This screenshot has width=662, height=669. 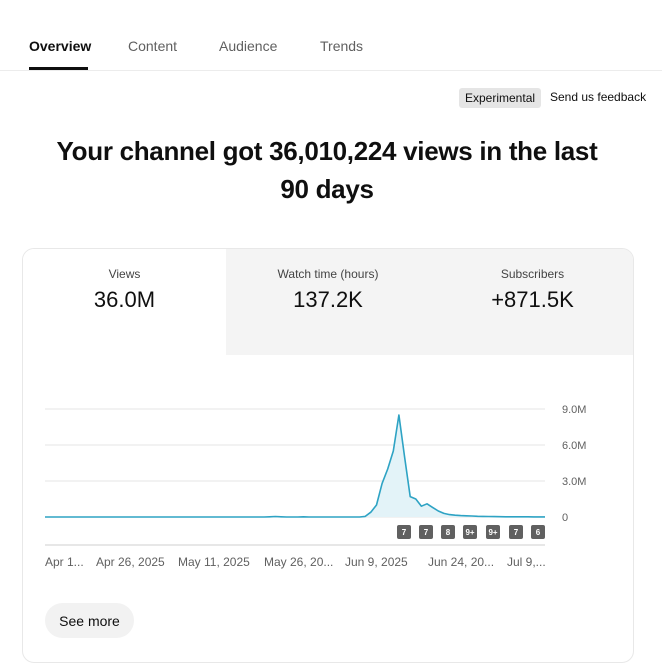 I want to click on tab-audience: Audience, so click(x=248, y=46).